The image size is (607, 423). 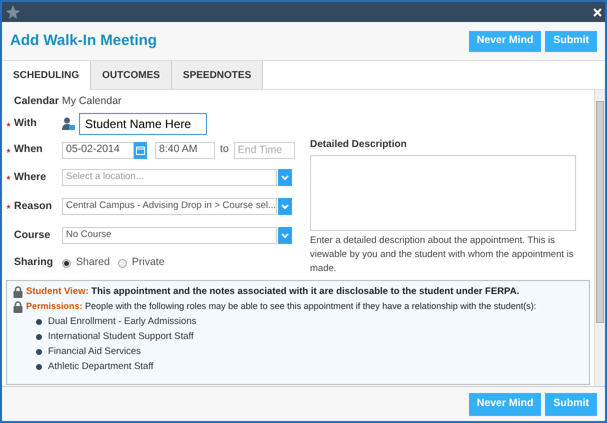 I want to click on person-lookup-icon, so click(x=68, y=124).